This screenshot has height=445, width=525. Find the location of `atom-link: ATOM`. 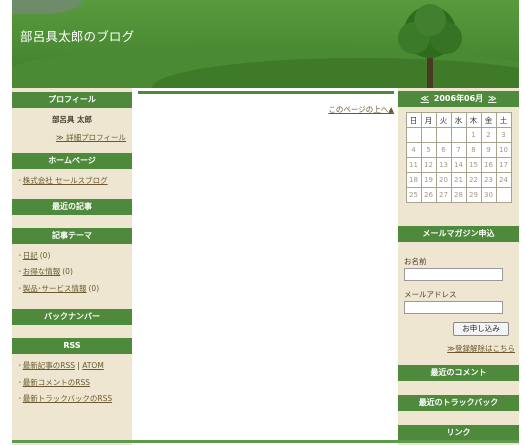

atom-link: ATOM is located at coordinates (93, 365).